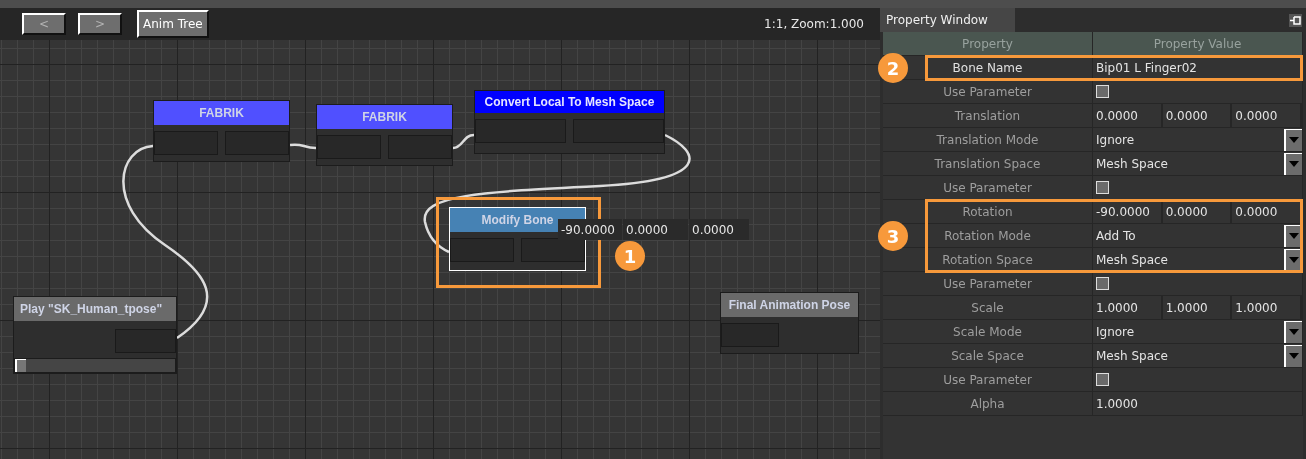 Image resolution: width=1306 pixels, height=459 pixels. I want to click on property-label: Scale, so click(988, 307).